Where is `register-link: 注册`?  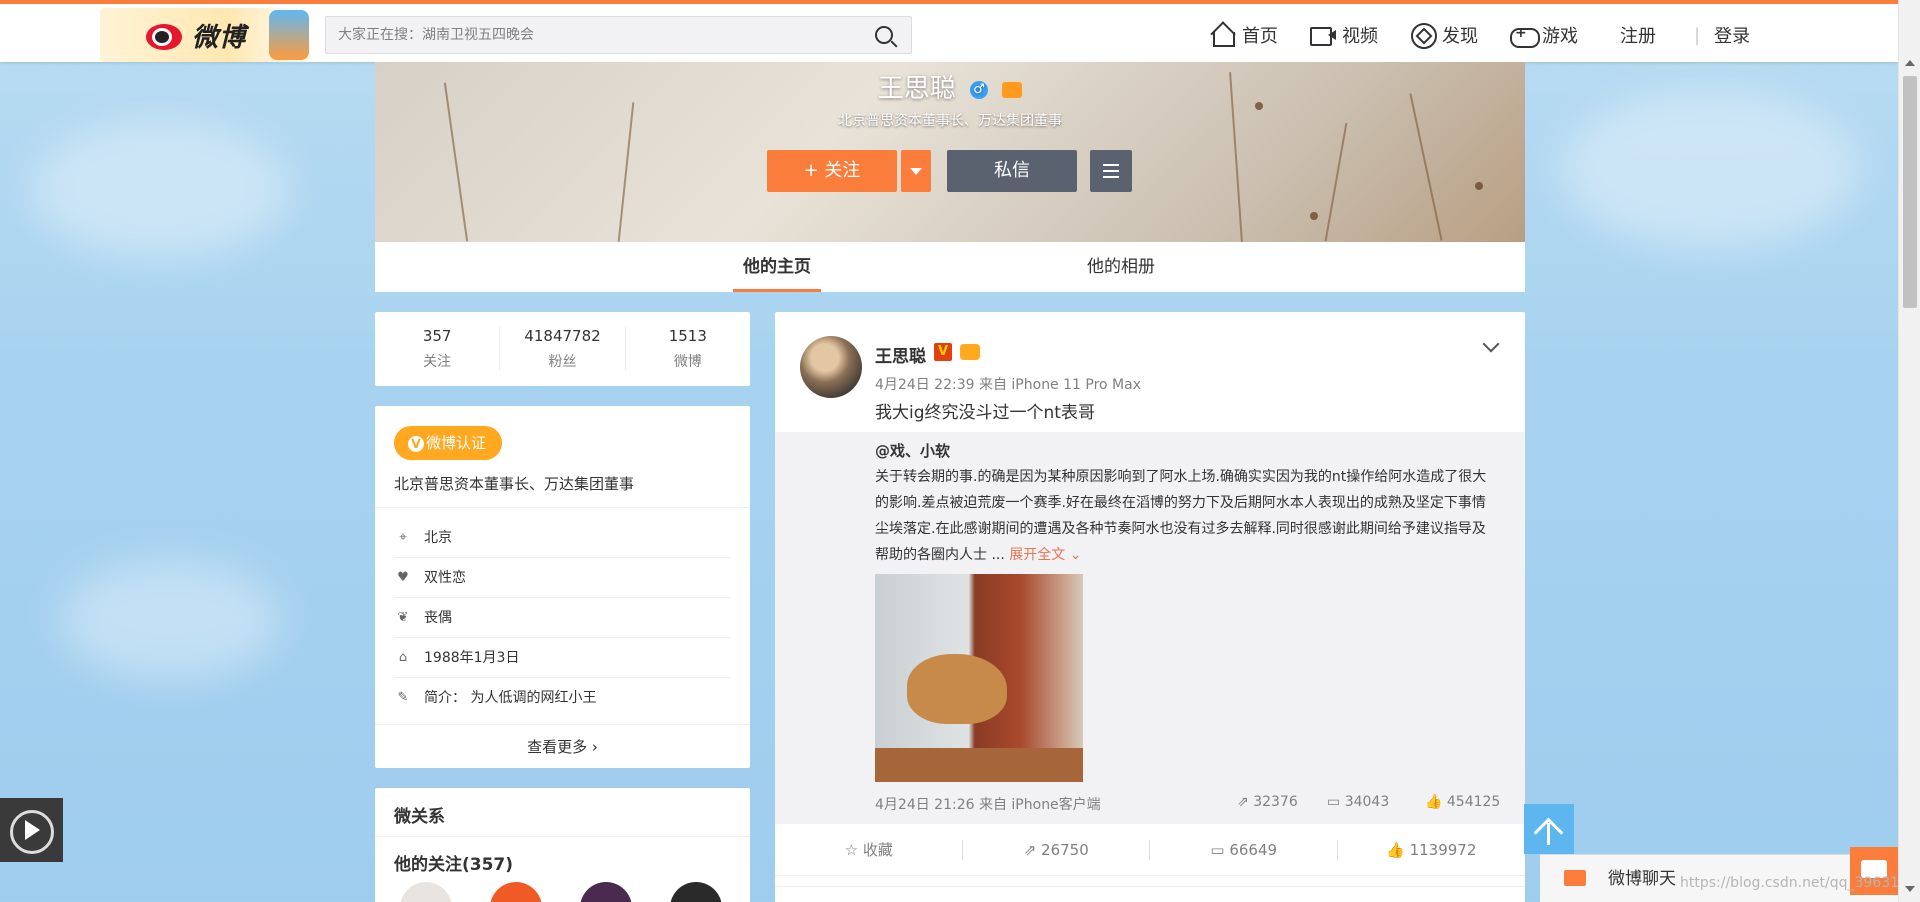 register-link: 注册 is located at coordinates (1638, 35).